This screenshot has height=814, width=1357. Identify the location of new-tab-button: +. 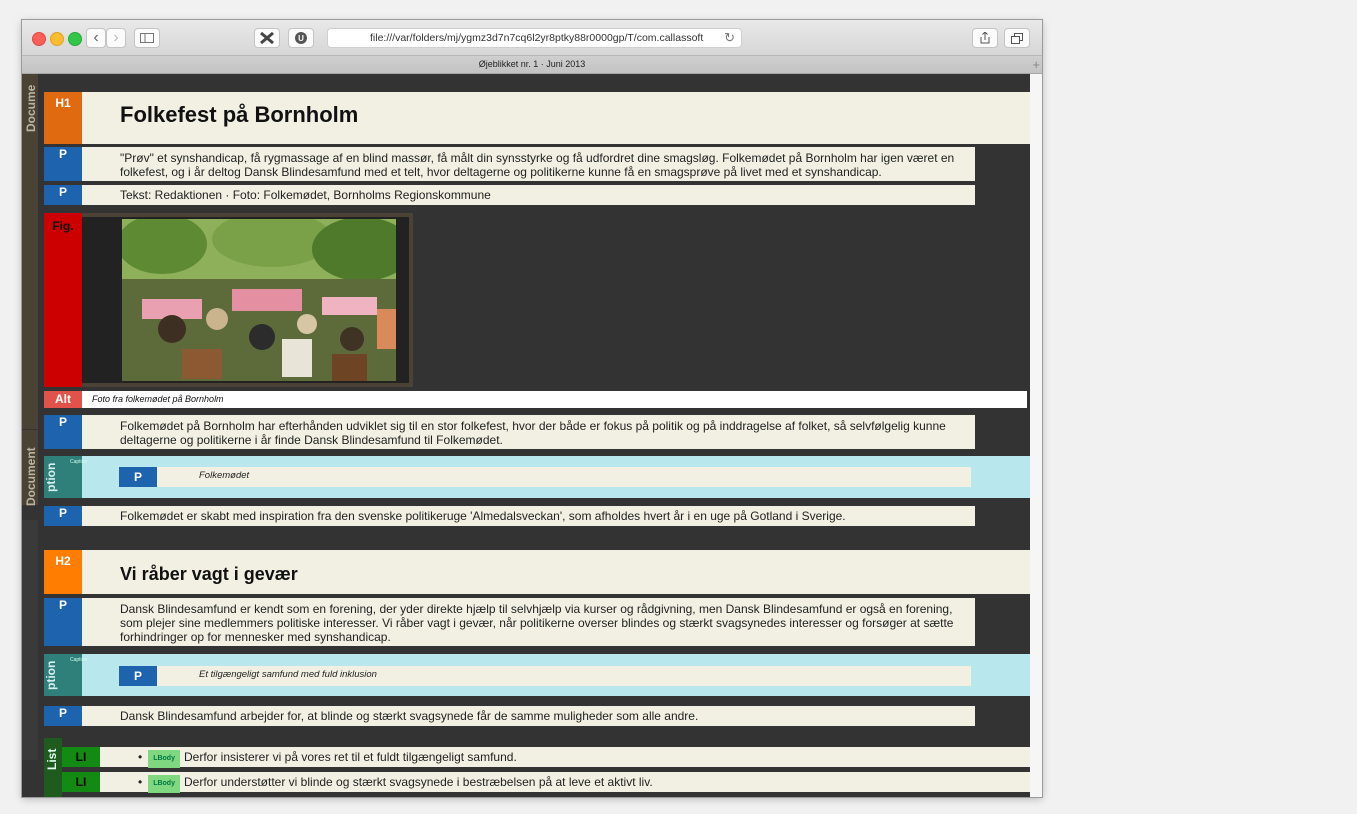
(1036, 64).